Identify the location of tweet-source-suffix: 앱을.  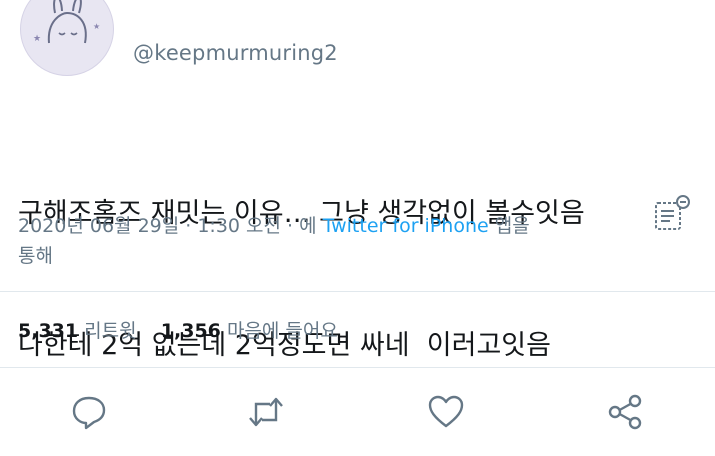
(509, 226).